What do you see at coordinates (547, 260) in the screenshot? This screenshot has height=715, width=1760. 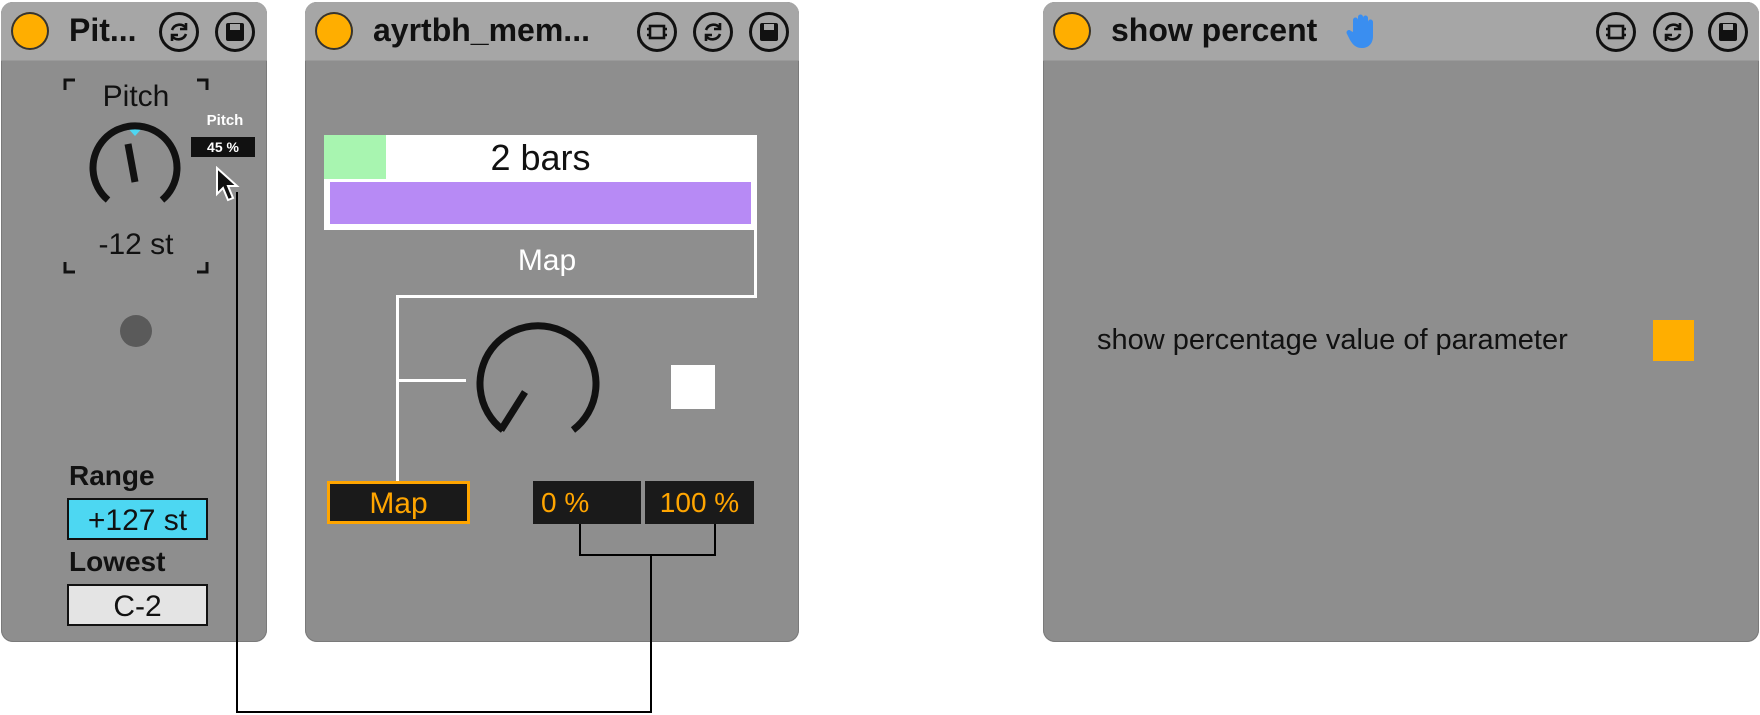 I see `map-header: Map` at bounding box center [547, 260].